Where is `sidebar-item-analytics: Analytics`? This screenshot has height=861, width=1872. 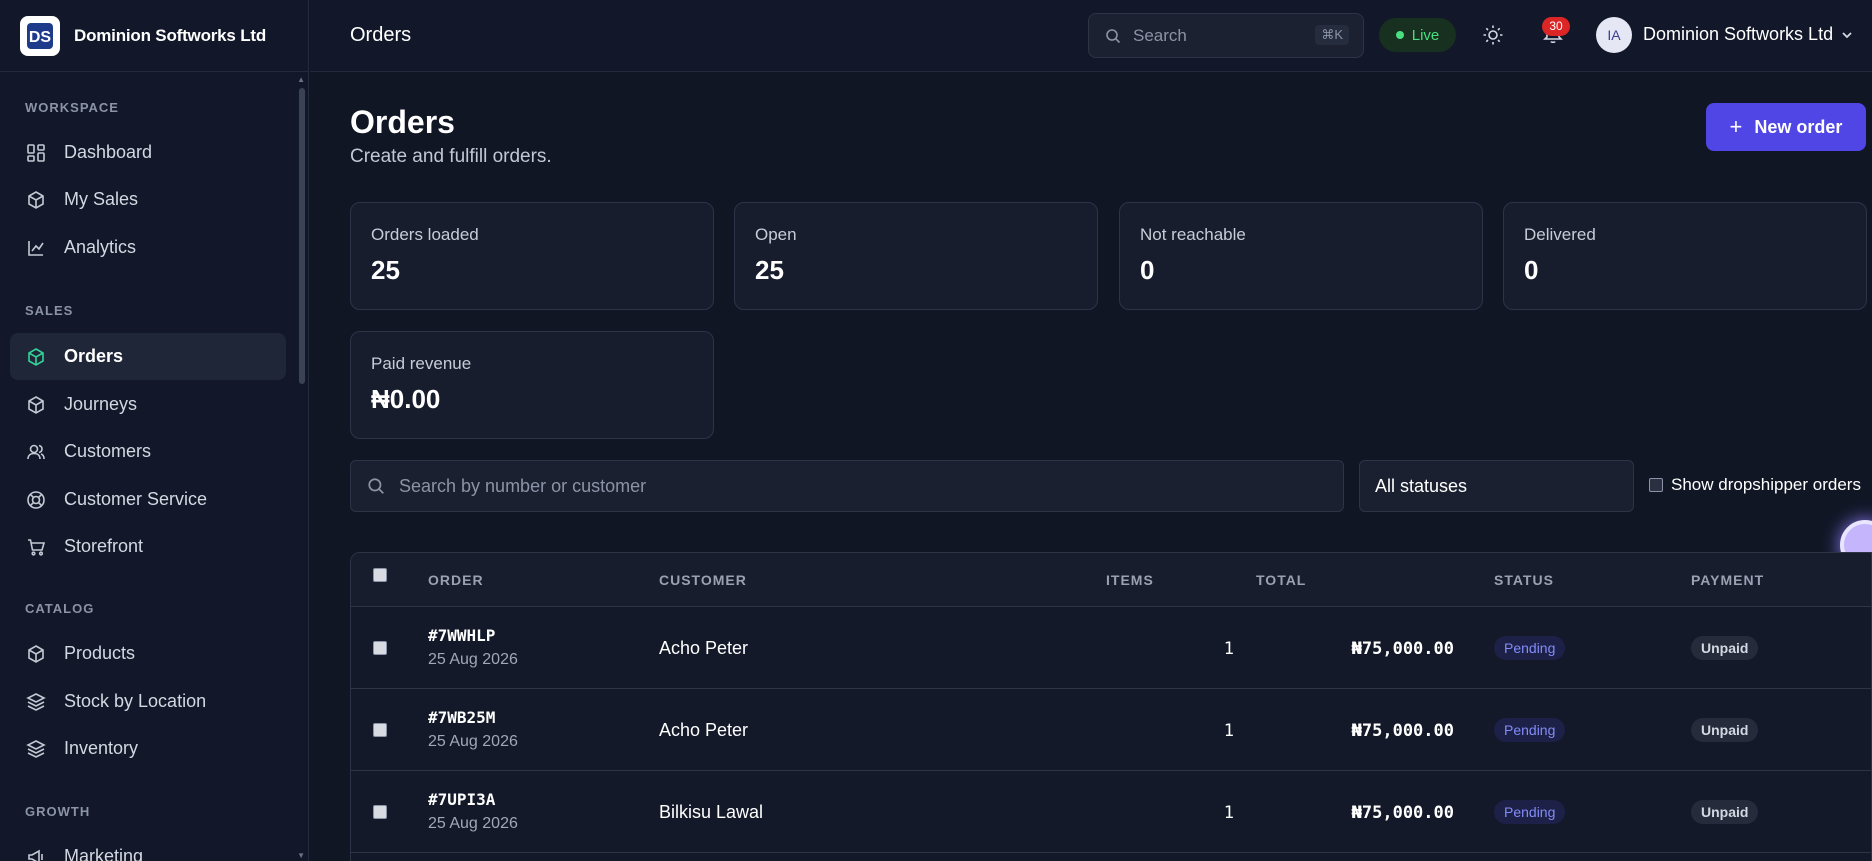 sidebar-item-analytics: Analytics is located at coordinates (148, 247).